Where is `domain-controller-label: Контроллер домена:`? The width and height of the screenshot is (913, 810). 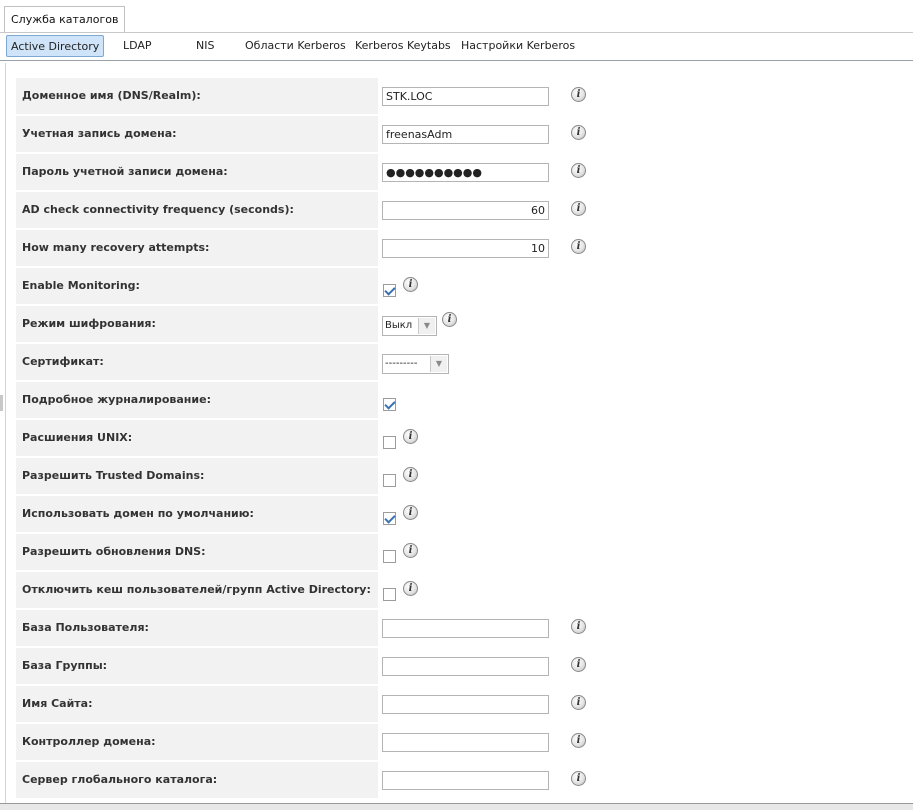
domain-controller-label: Контроллер домена: is located at coordinates (197, 742).